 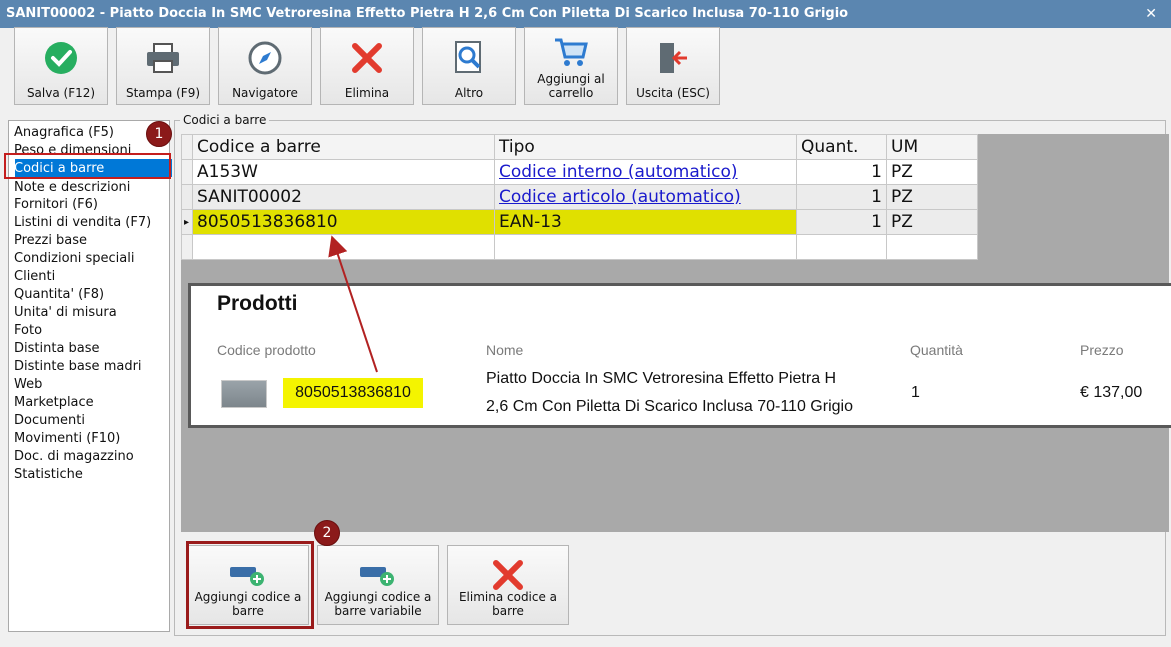 I want to click on print-button: Stampa (F9), so click(x=163, y=66).